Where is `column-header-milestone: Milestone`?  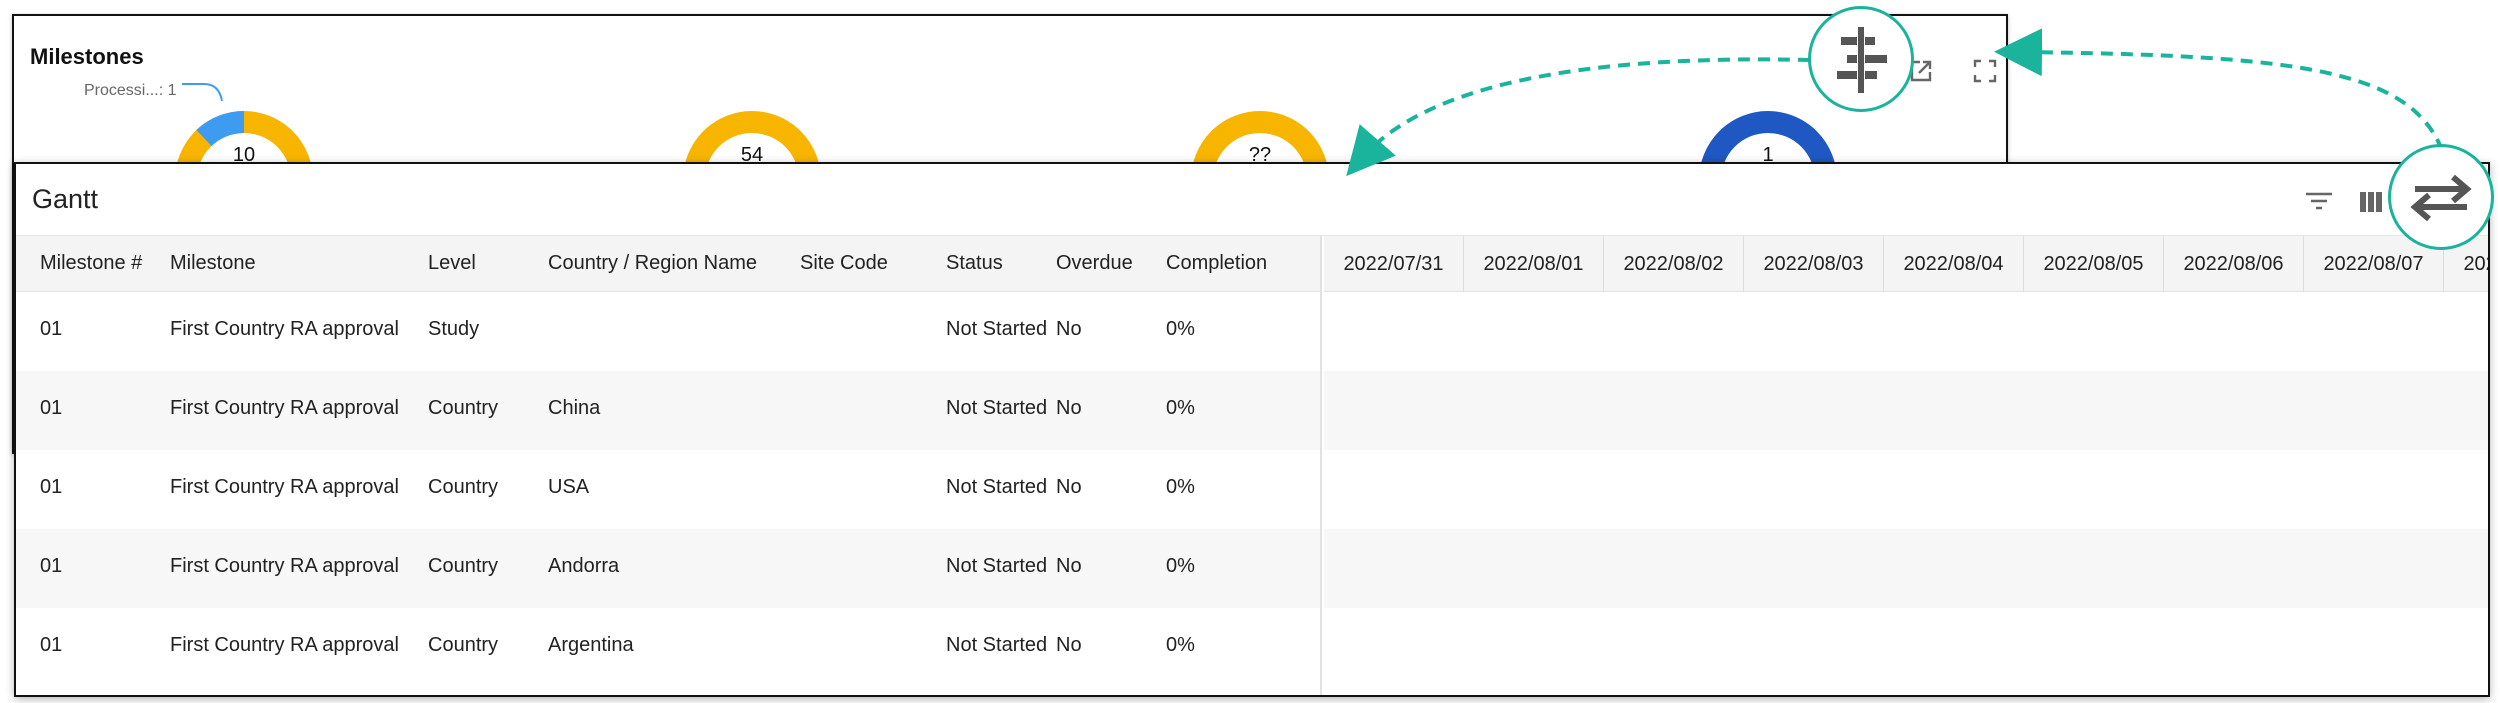
column-header-milestone: Milestone is located at coordinates (291, 263).